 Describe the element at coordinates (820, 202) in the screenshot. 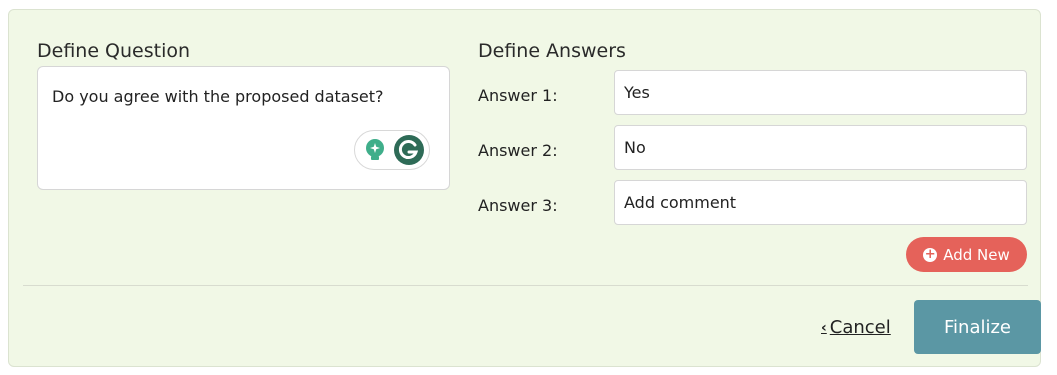

I see `answer-3-input` at that location.